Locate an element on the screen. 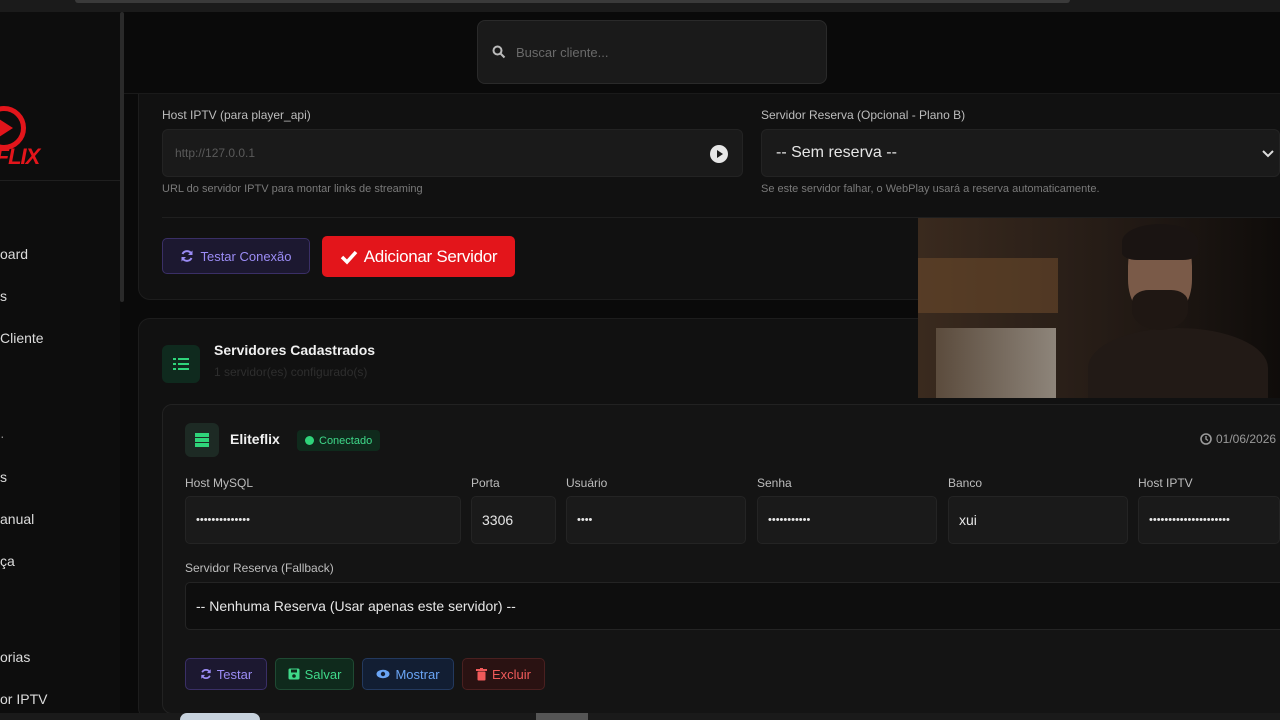 This screenshot has width=1280, height=720. status-text: Conectado is located at coordinates (346, 440).